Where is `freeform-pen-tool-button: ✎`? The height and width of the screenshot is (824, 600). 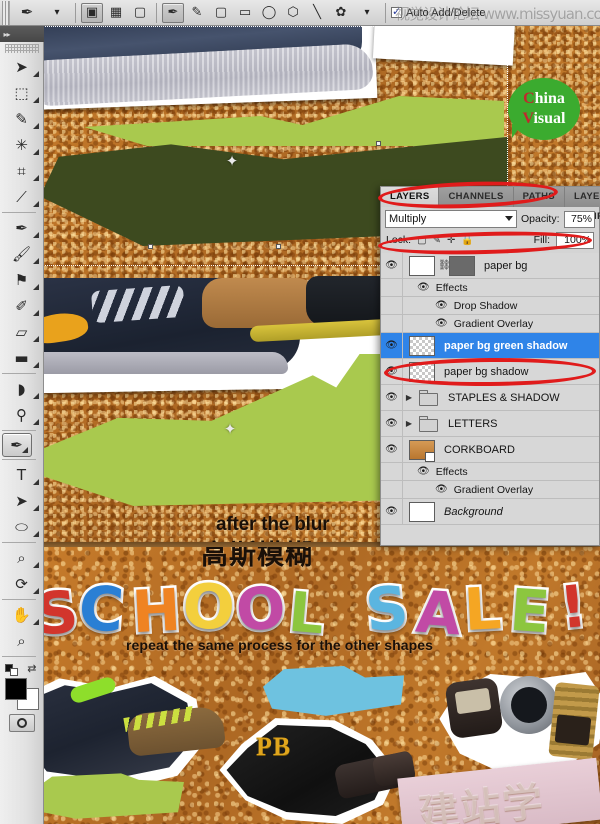 freeform-pen-tool-button: ✎ is located at coordinates (197, 13).